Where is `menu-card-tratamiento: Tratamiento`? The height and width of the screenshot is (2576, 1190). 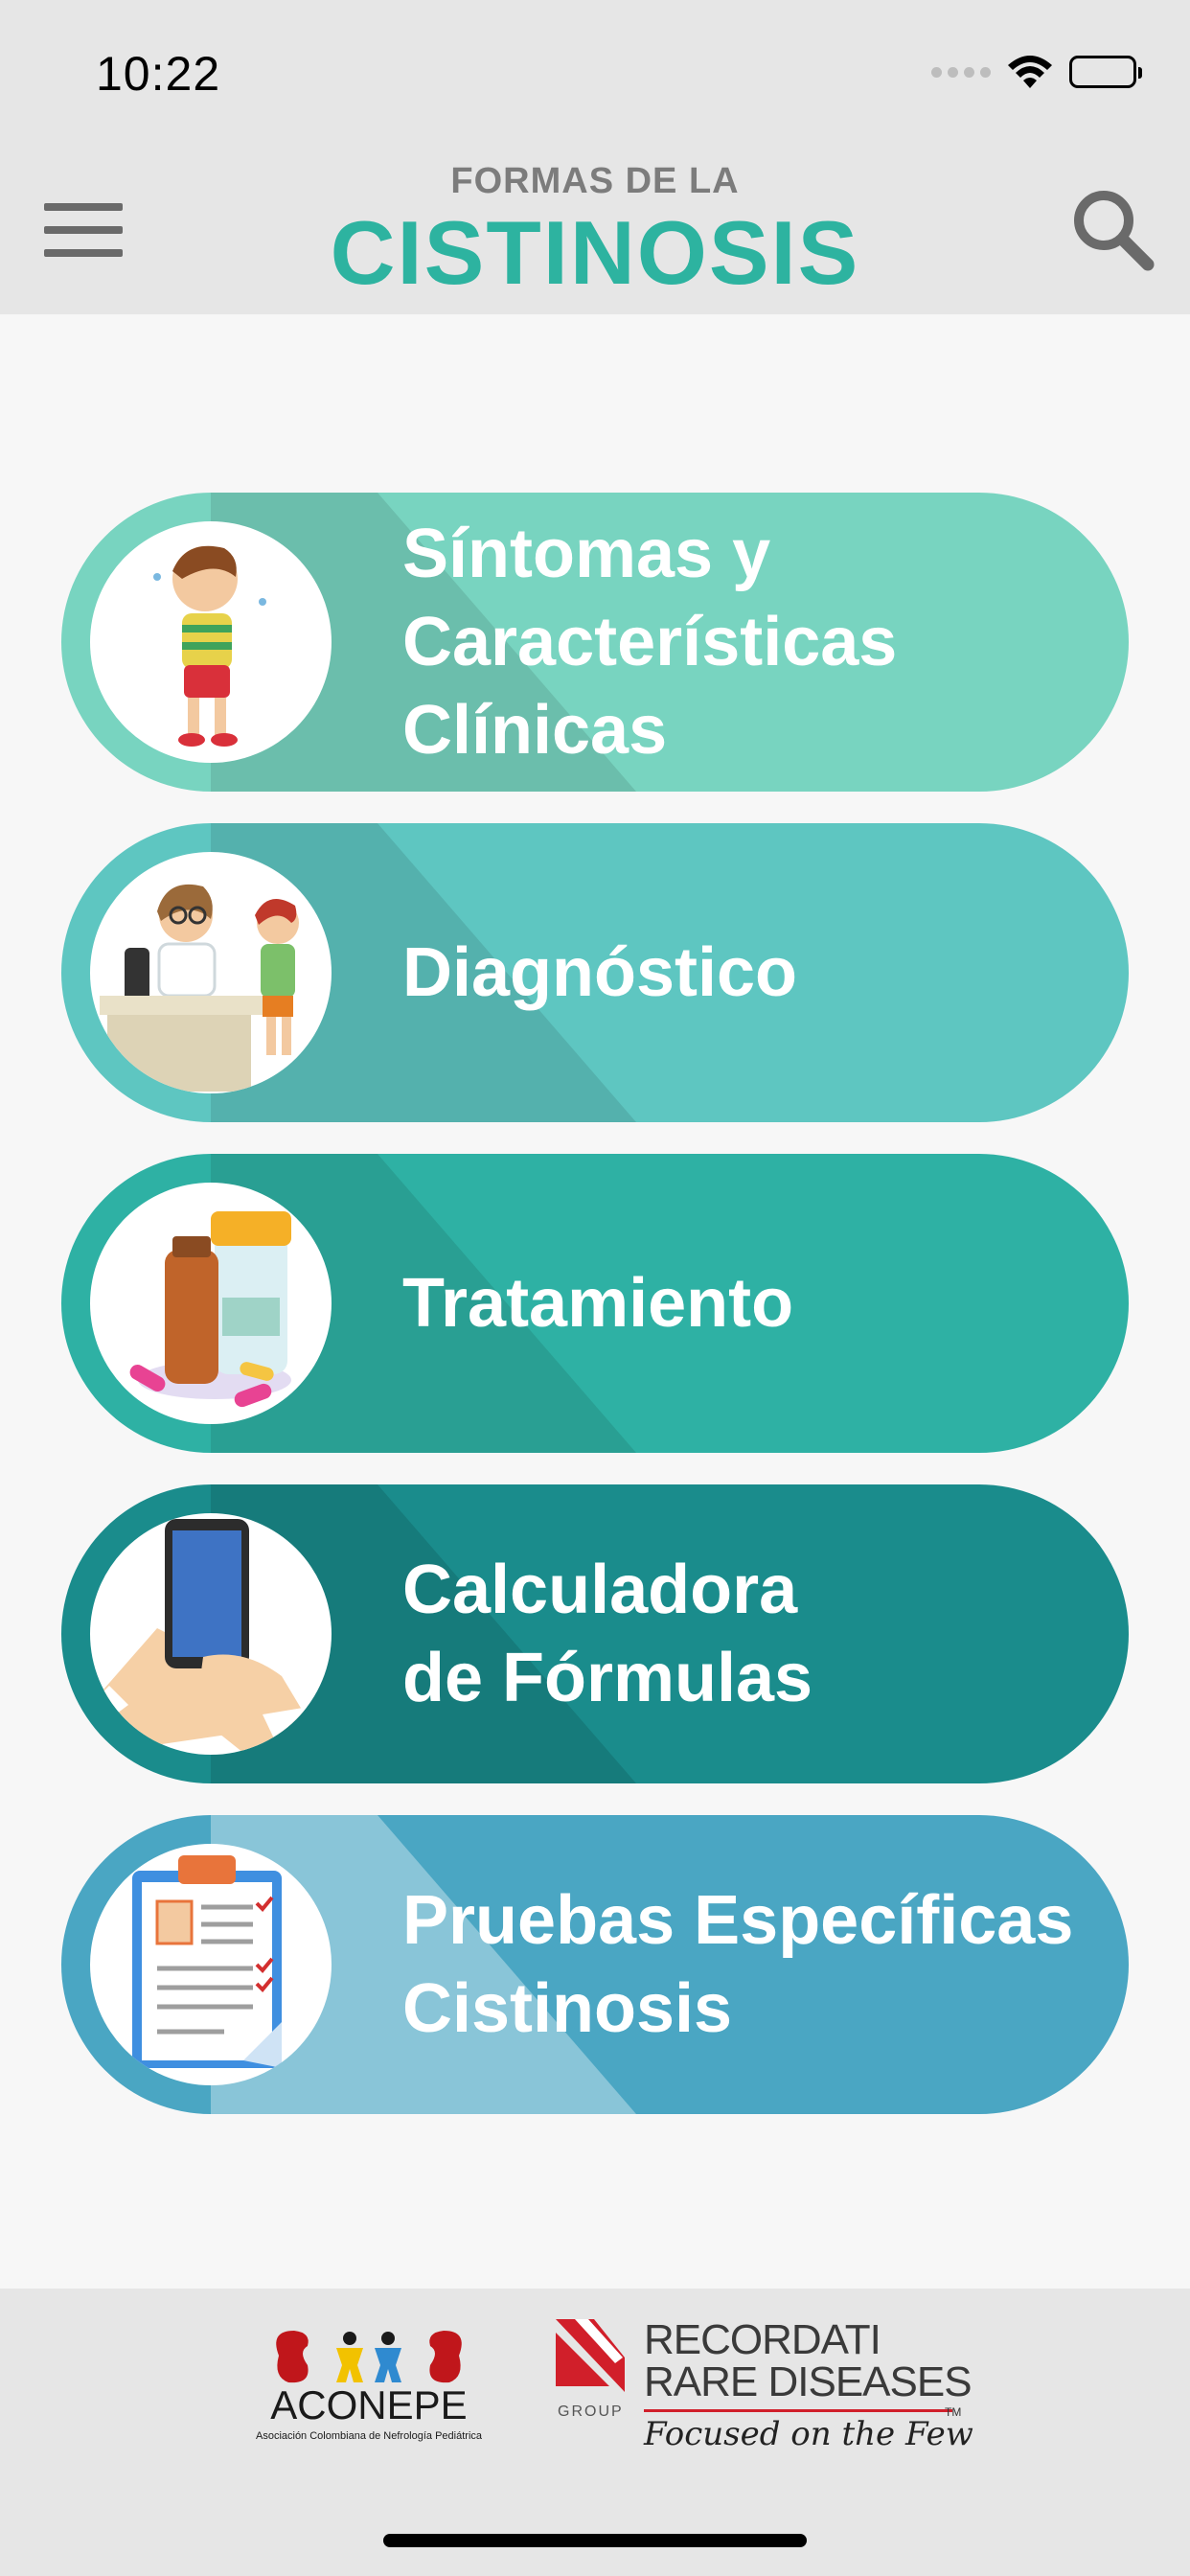
menu-card-tratamiento: Tratamiento is located at coordinates (595, 1303).